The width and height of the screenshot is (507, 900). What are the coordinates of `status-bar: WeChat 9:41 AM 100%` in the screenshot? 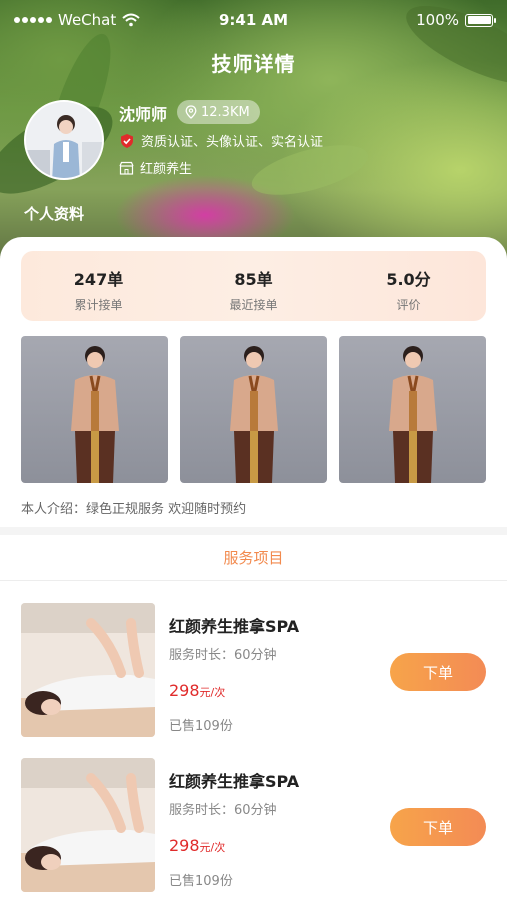 It's located at (253, 20).